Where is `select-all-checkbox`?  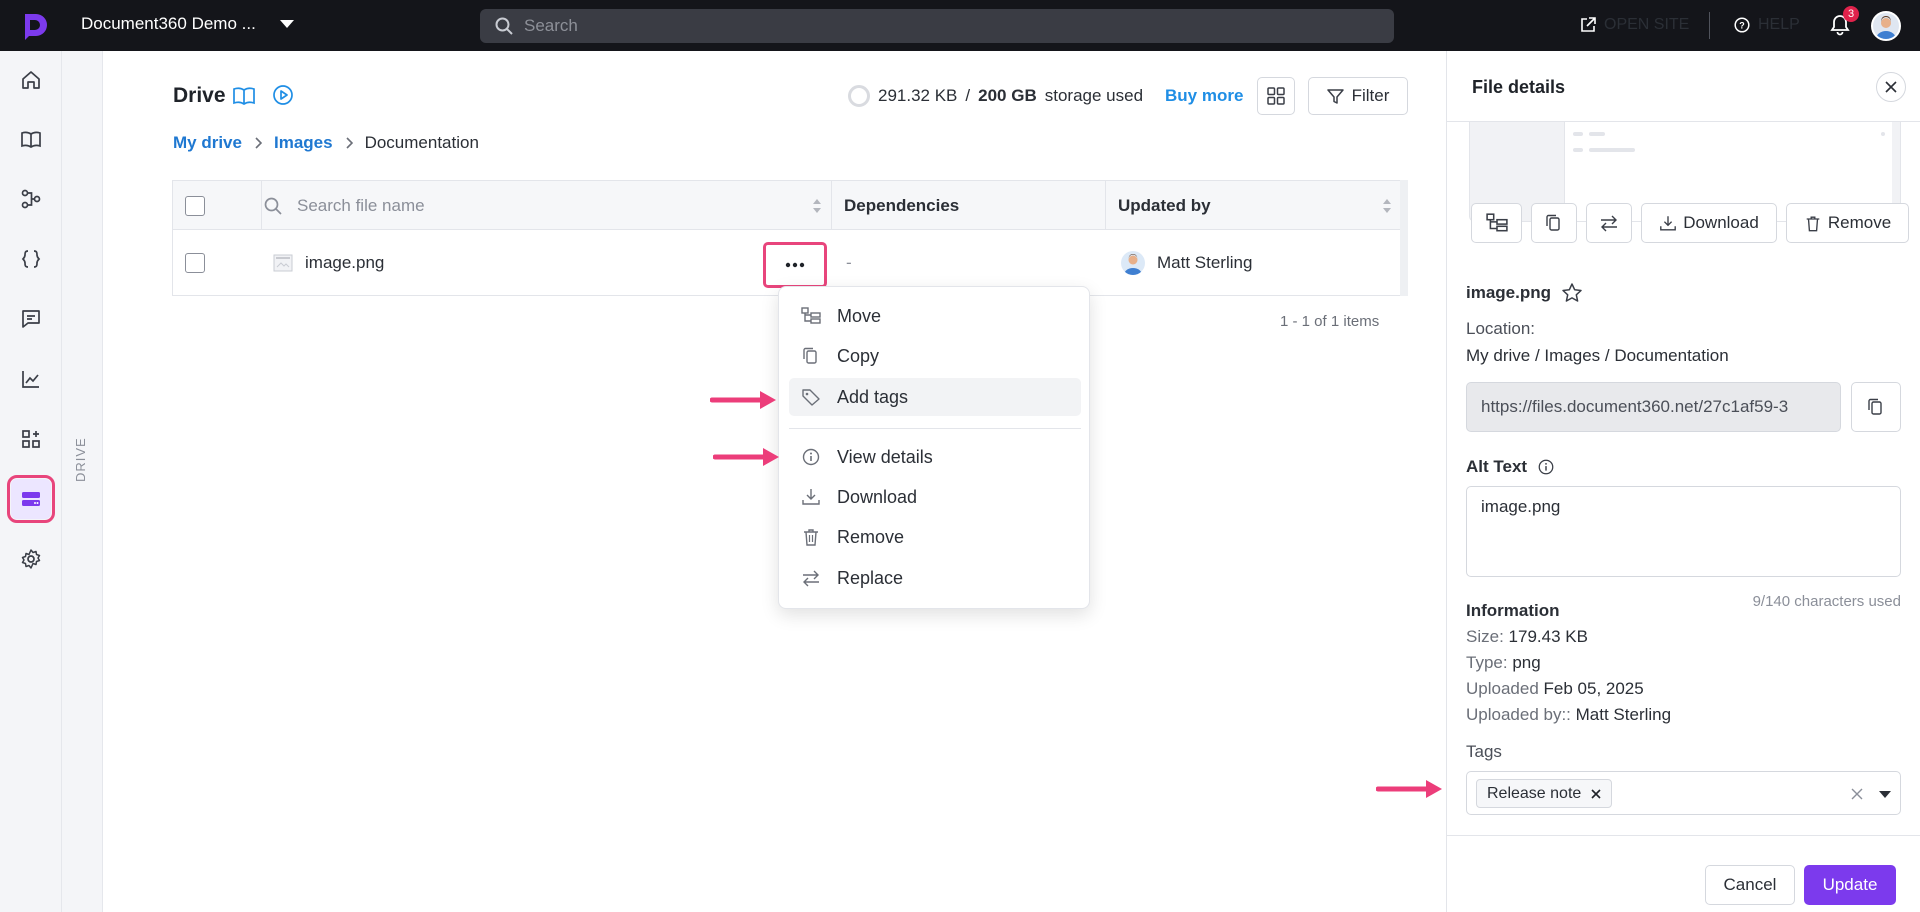 select-all-checkbox is located at coordinates (195, 205).